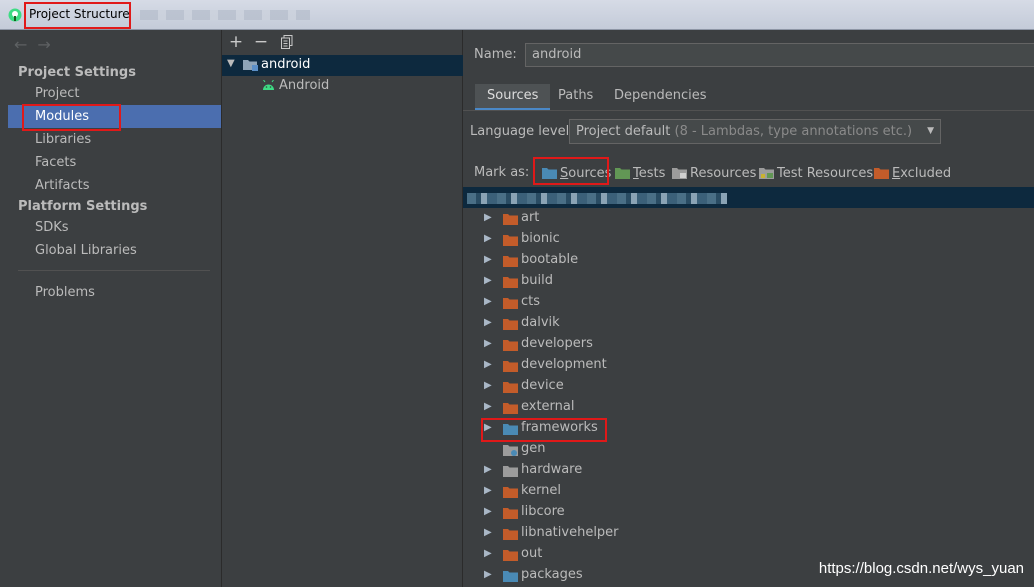 The image size is (1034, 587). I want to click on copy-icon, so click(287, 42).